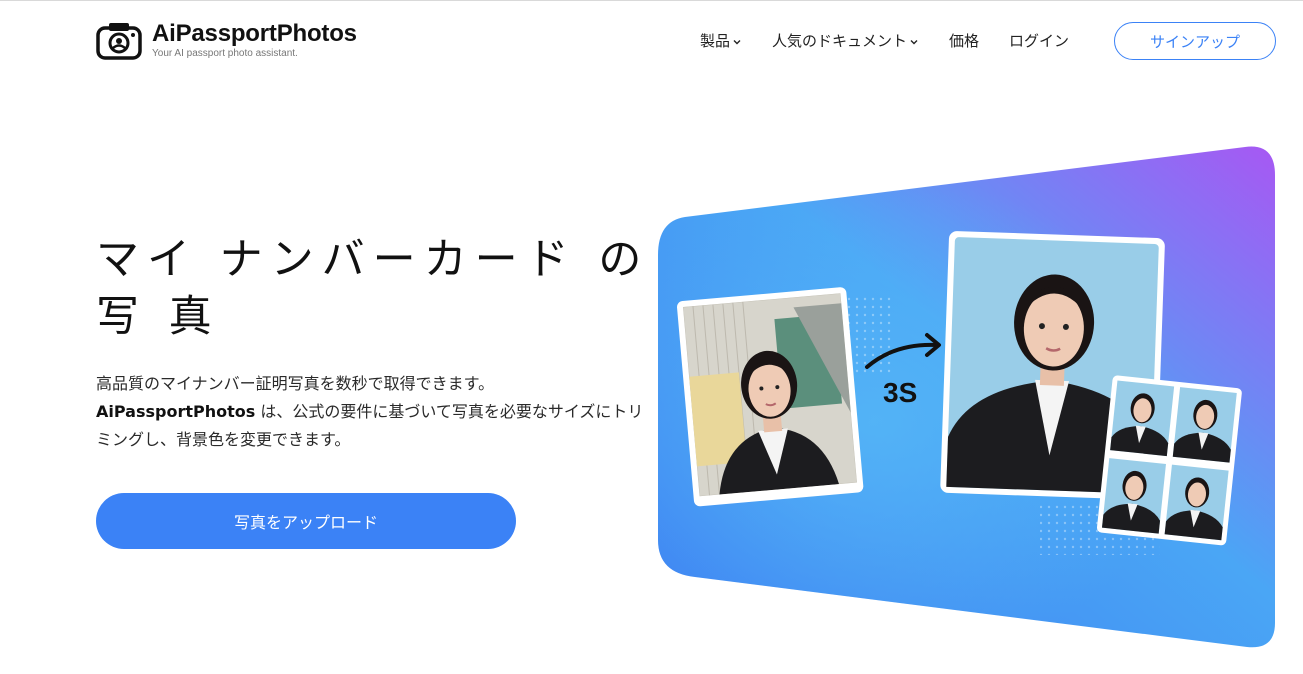 This screenshot has height=674, width=1303. What do you see at coordinates (373, 288) in the screenshot?
I see `hero-title: マイ ナンバーカード の 写 真` at bounding box center [373, 288].